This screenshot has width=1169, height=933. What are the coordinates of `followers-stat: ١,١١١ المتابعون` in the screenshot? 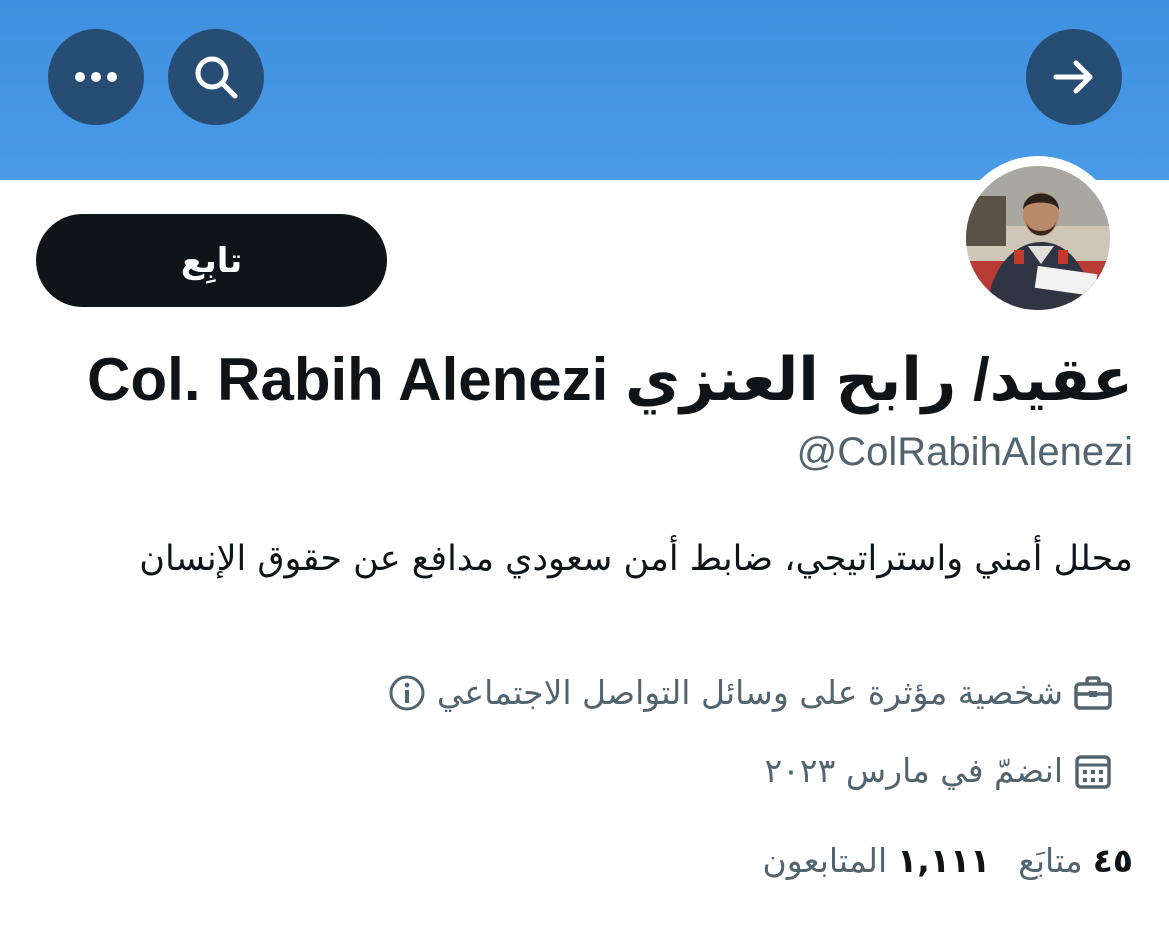 It's located at (876, 861).